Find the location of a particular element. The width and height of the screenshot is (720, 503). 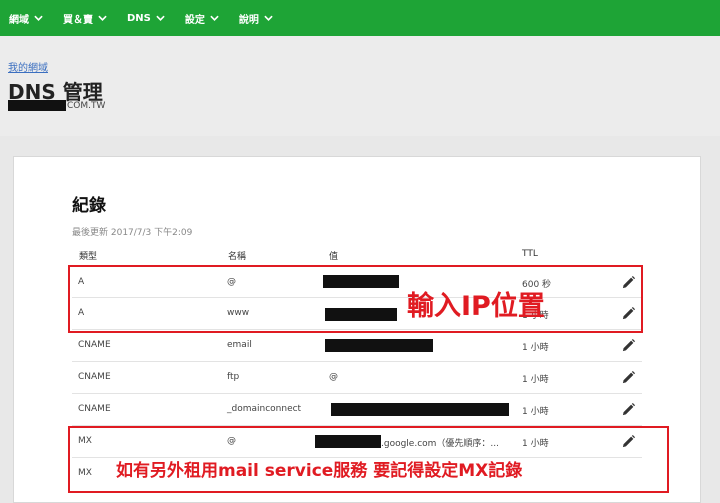

nav-label: 說明 is located at coordinates (248, 20).